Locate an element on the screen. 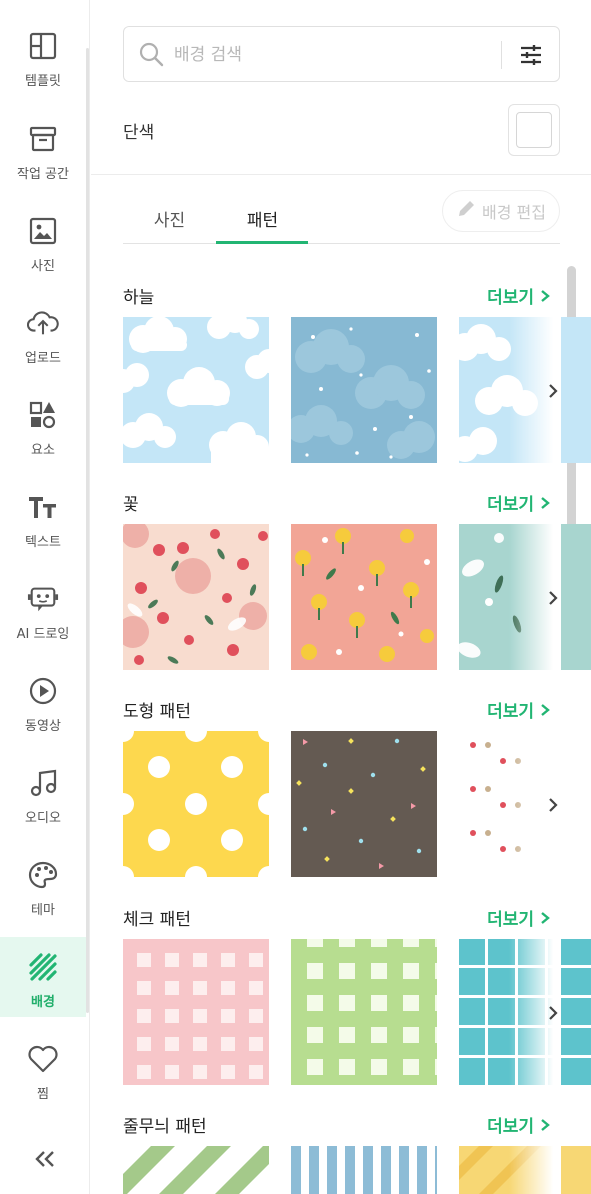 Image resolution: width=591 pixels, height=1194 pixels. search-input is located at coordinates (334, 55).